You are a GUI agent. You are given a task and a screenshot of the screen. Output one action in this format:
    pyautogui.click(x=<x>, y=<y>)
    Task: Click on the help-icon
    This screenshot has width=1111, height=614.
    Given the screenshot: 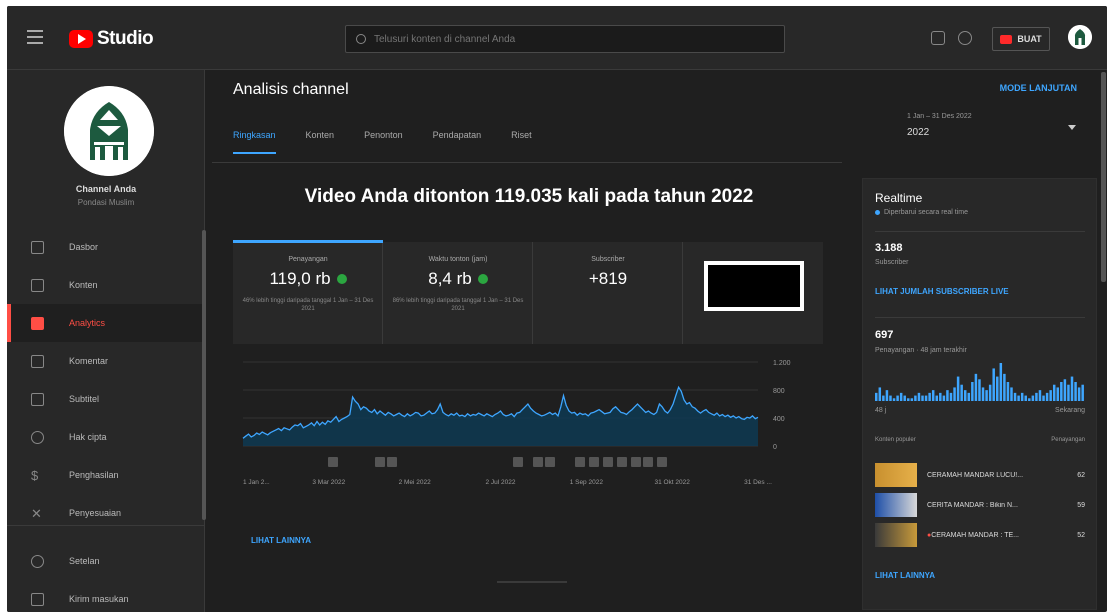 What is the action you would take?
    pyautogui.click(x=965, y=38)
    